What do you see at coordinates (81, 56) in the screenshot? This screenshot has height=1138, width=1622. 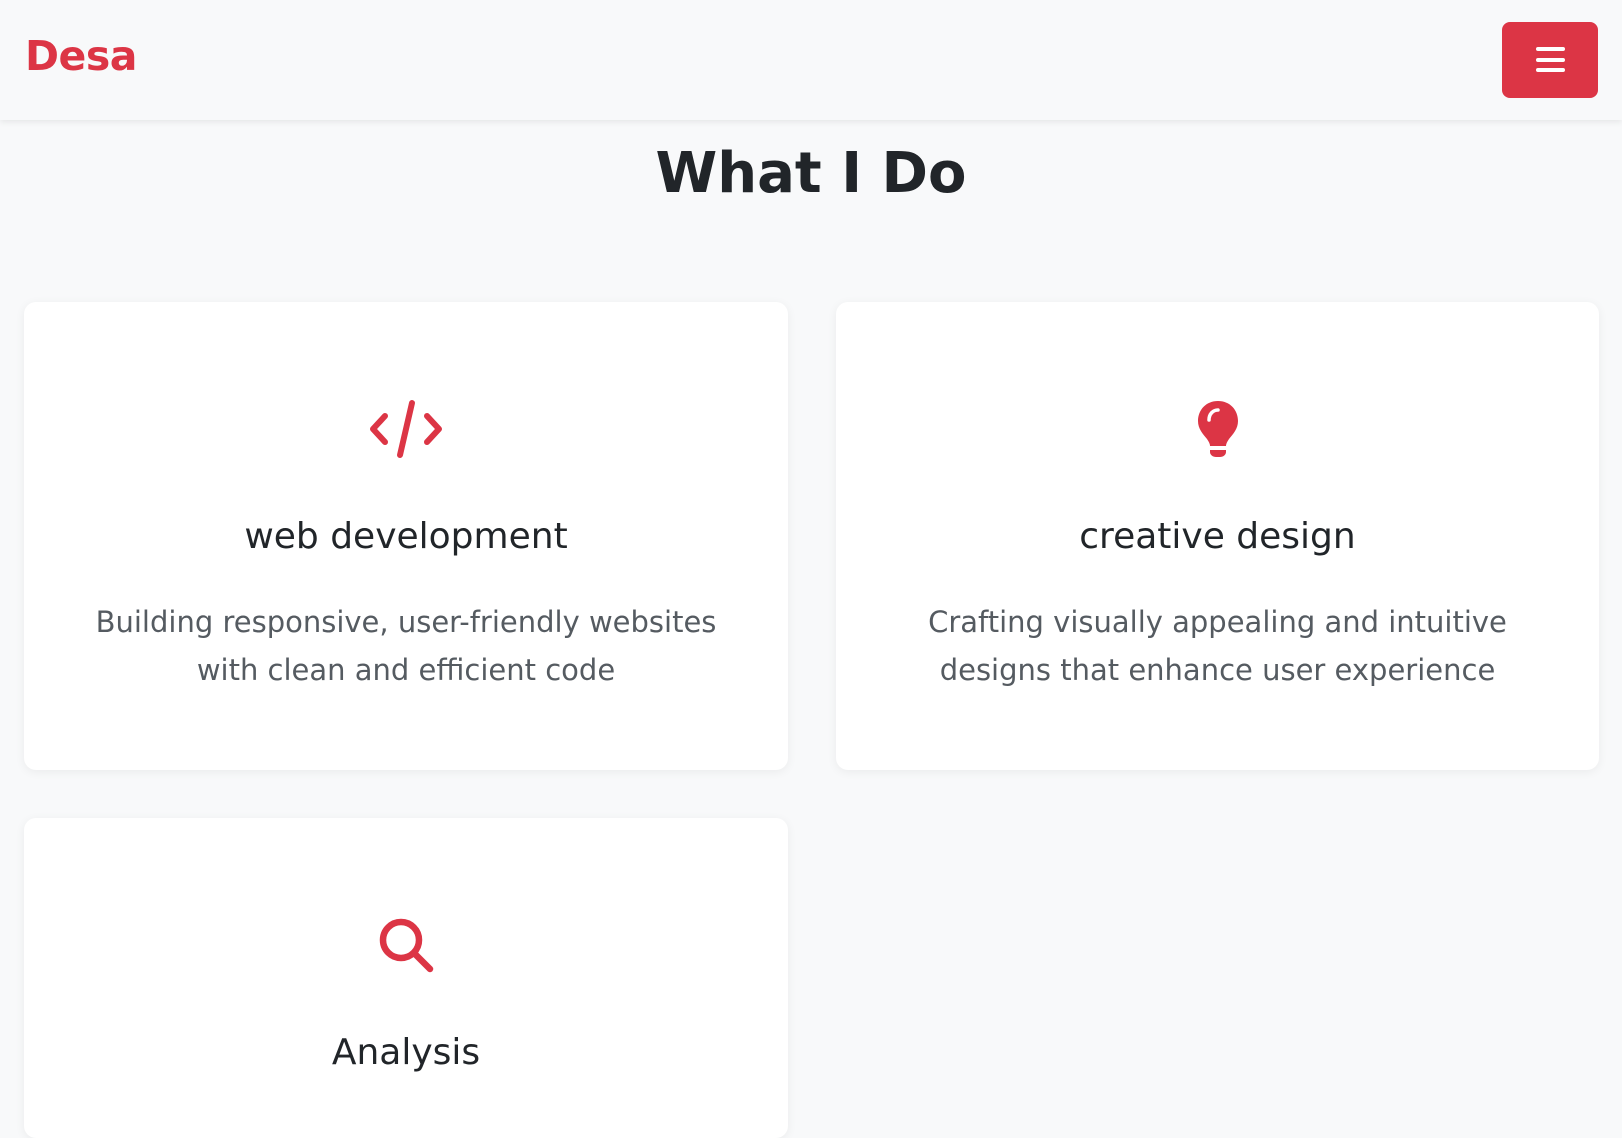 I see `brand-logo: Desa` at bounding box center [81, 56].